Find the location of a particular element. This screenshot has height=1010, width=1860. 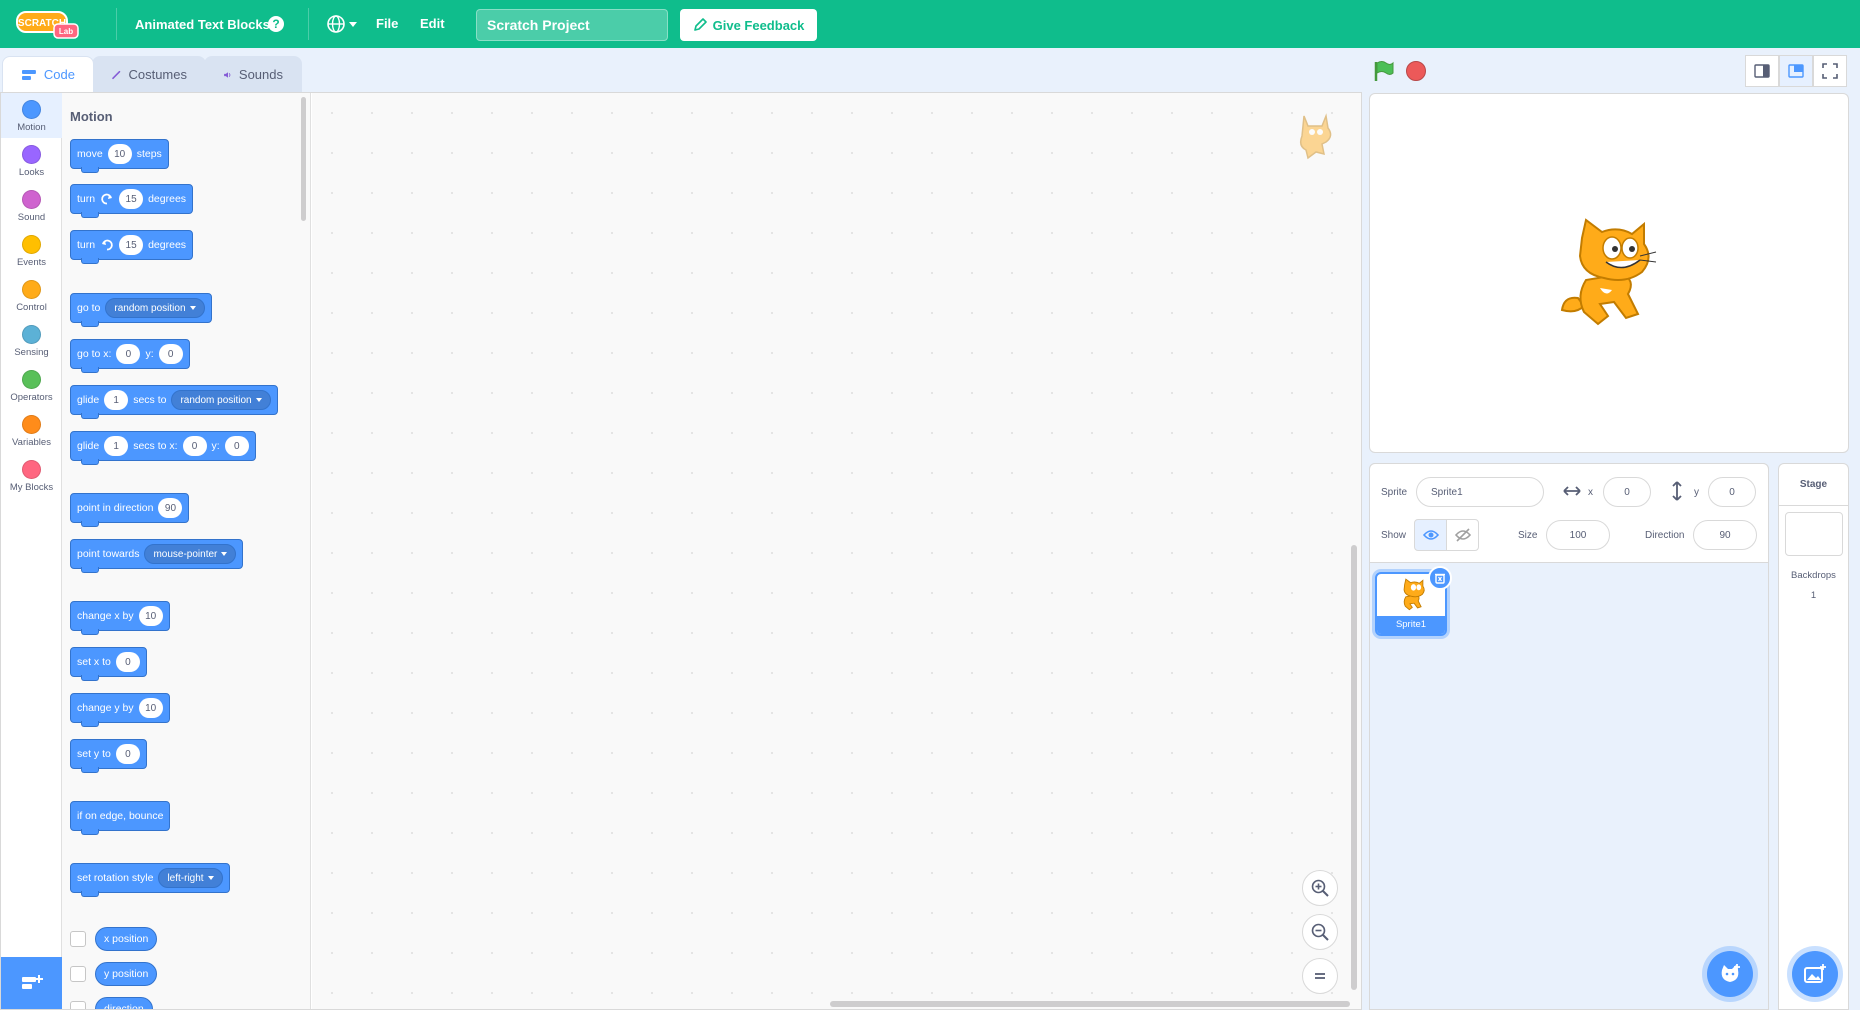

set-y-block: set y to 0 is located at coordinates (108, 756).